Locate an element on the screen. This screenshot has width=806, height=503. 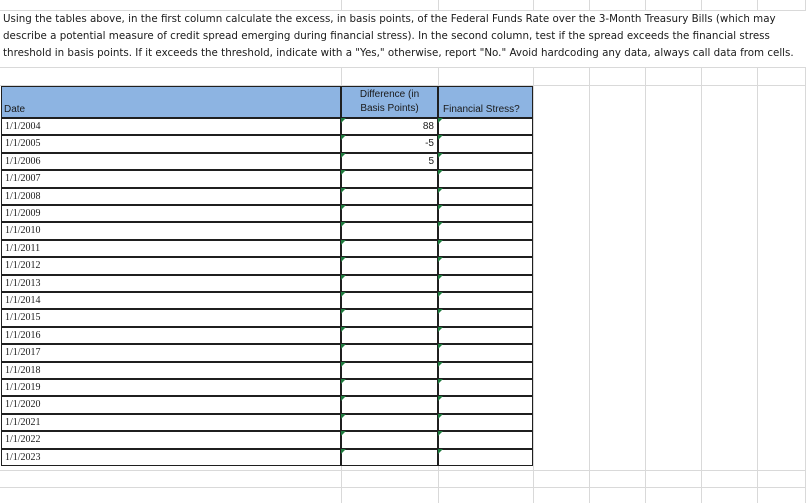
date-cell: 1/1/2007 is located at coordinates (171, 179).